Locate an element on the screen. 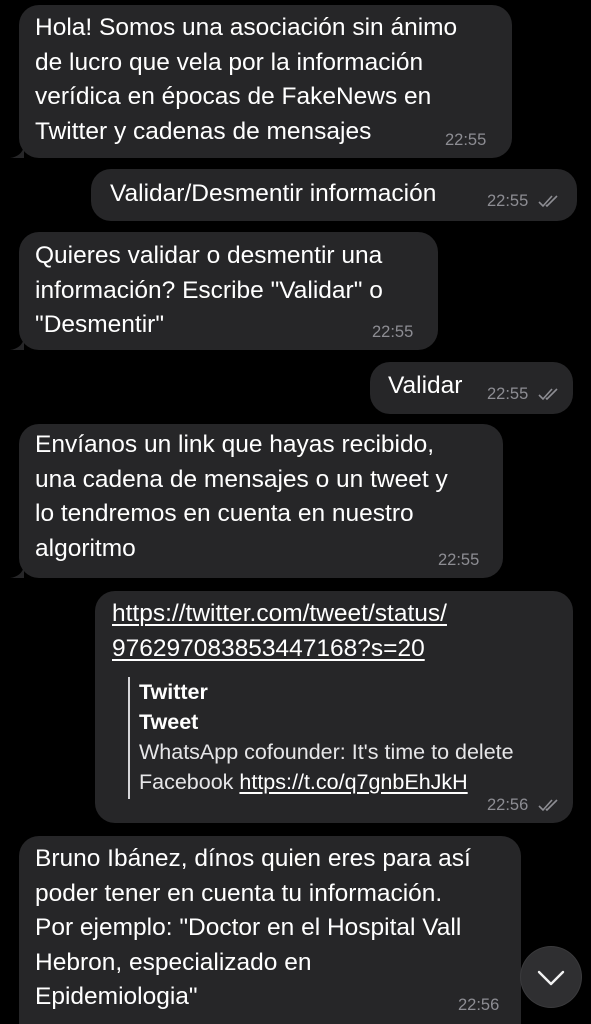 The image size is (591, 1024). message-line: Por ejemplo: "Doctor en el Hospital Vall is located at coordinates (248, 927).